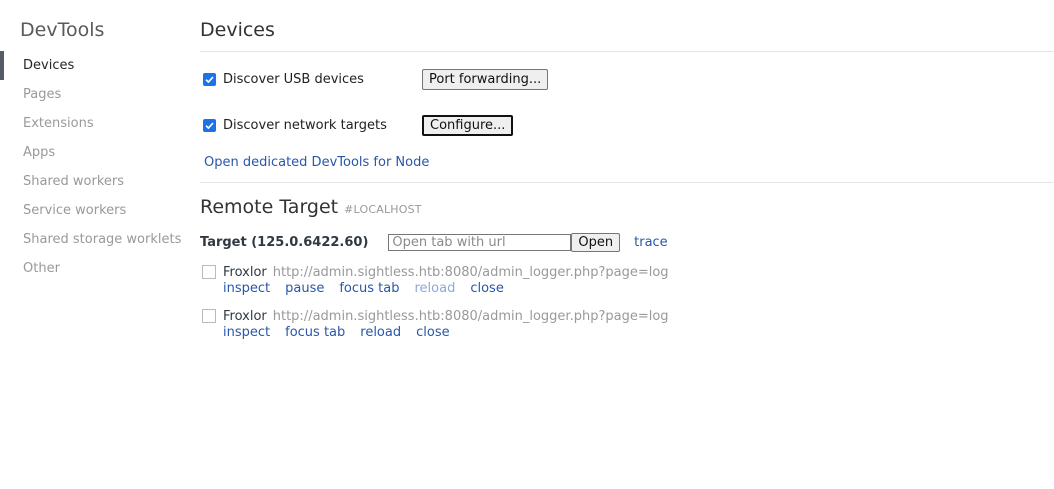 This screenshot has height=489, width=1054. Describe the element at coordinates (95, 94) in the screenshot. I see `sidebar-item-pages: Pages` at that location.